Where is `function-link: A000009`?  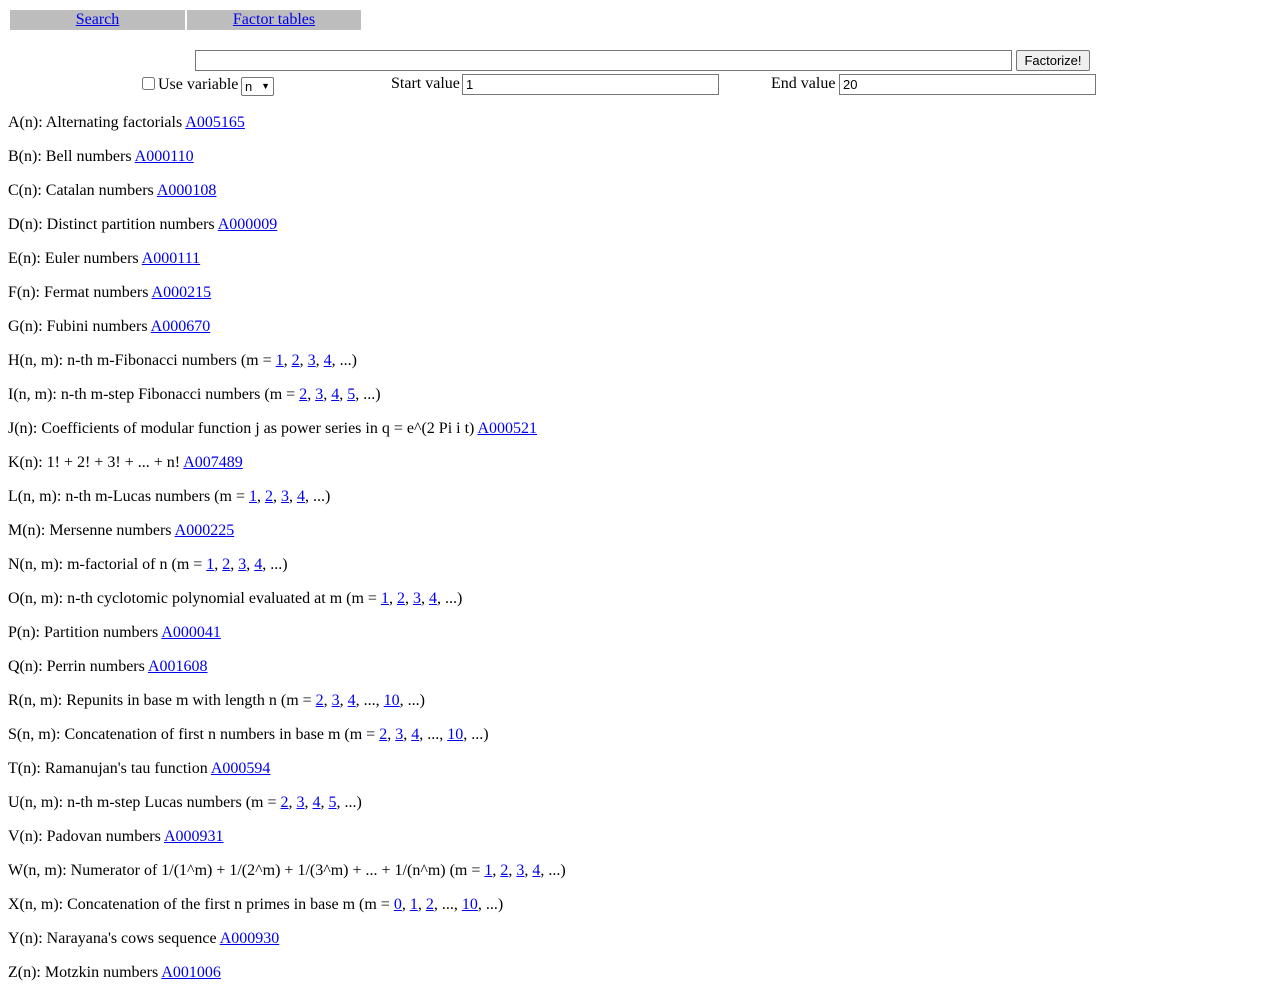
function-link: A000009 is located at coordinates (248, 224).